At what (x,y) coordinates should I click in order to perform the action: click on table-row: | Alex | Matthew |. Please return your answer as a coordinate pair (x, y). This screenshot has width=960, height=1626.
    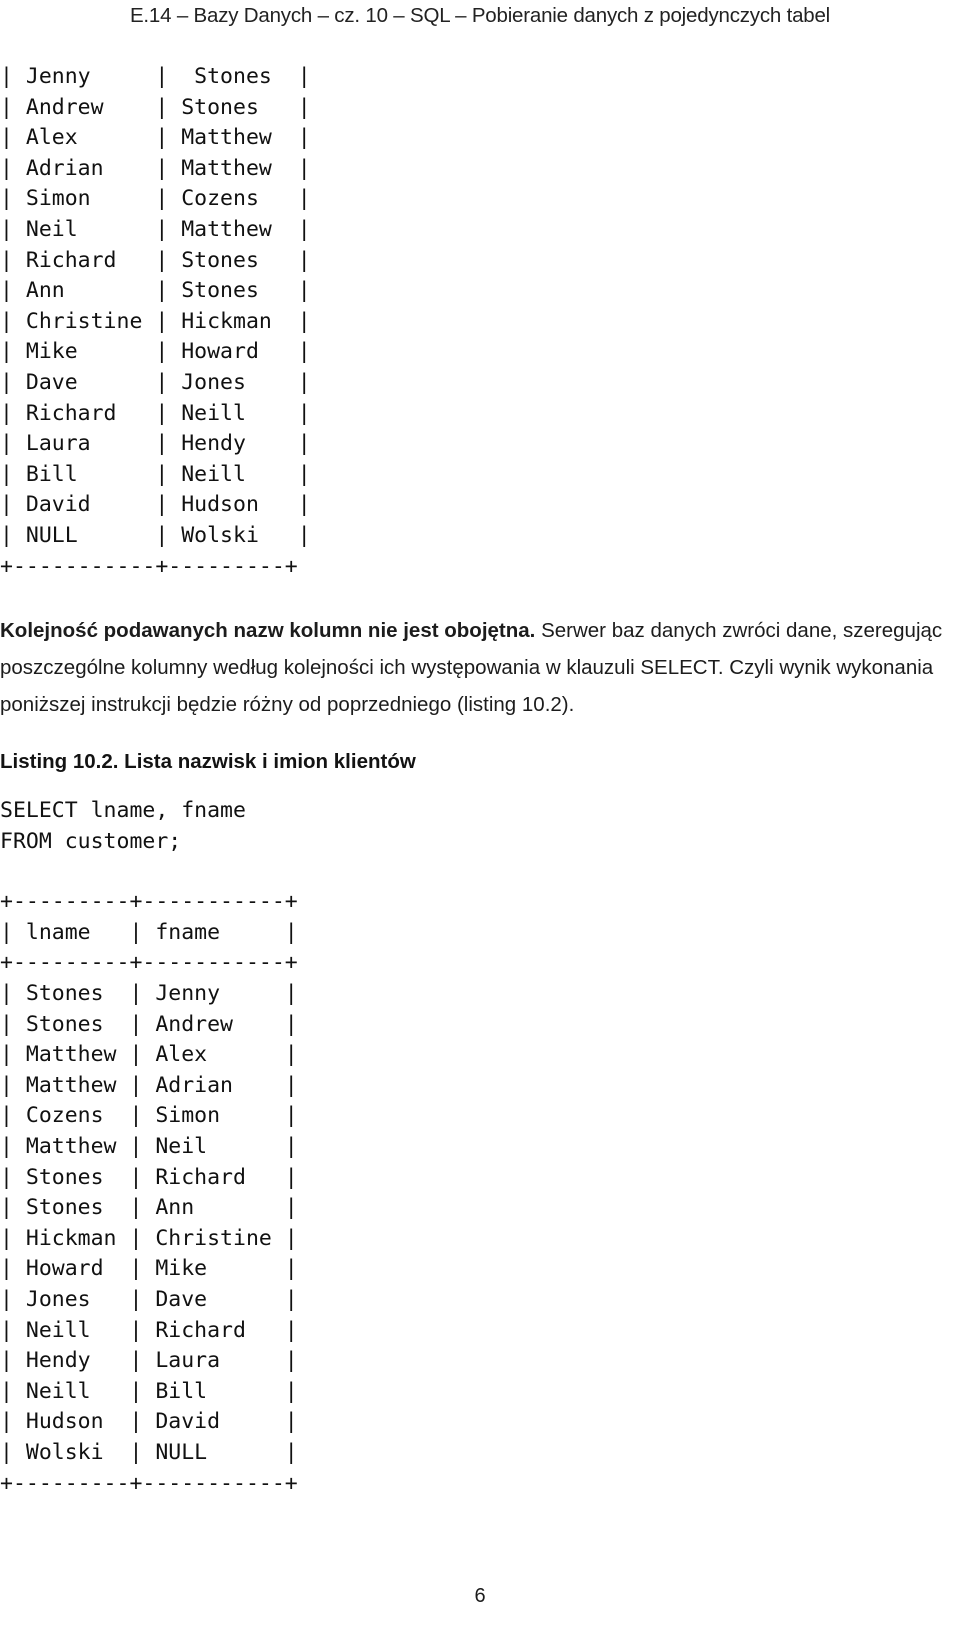
    Looking at the image, I should click on (155, 138).